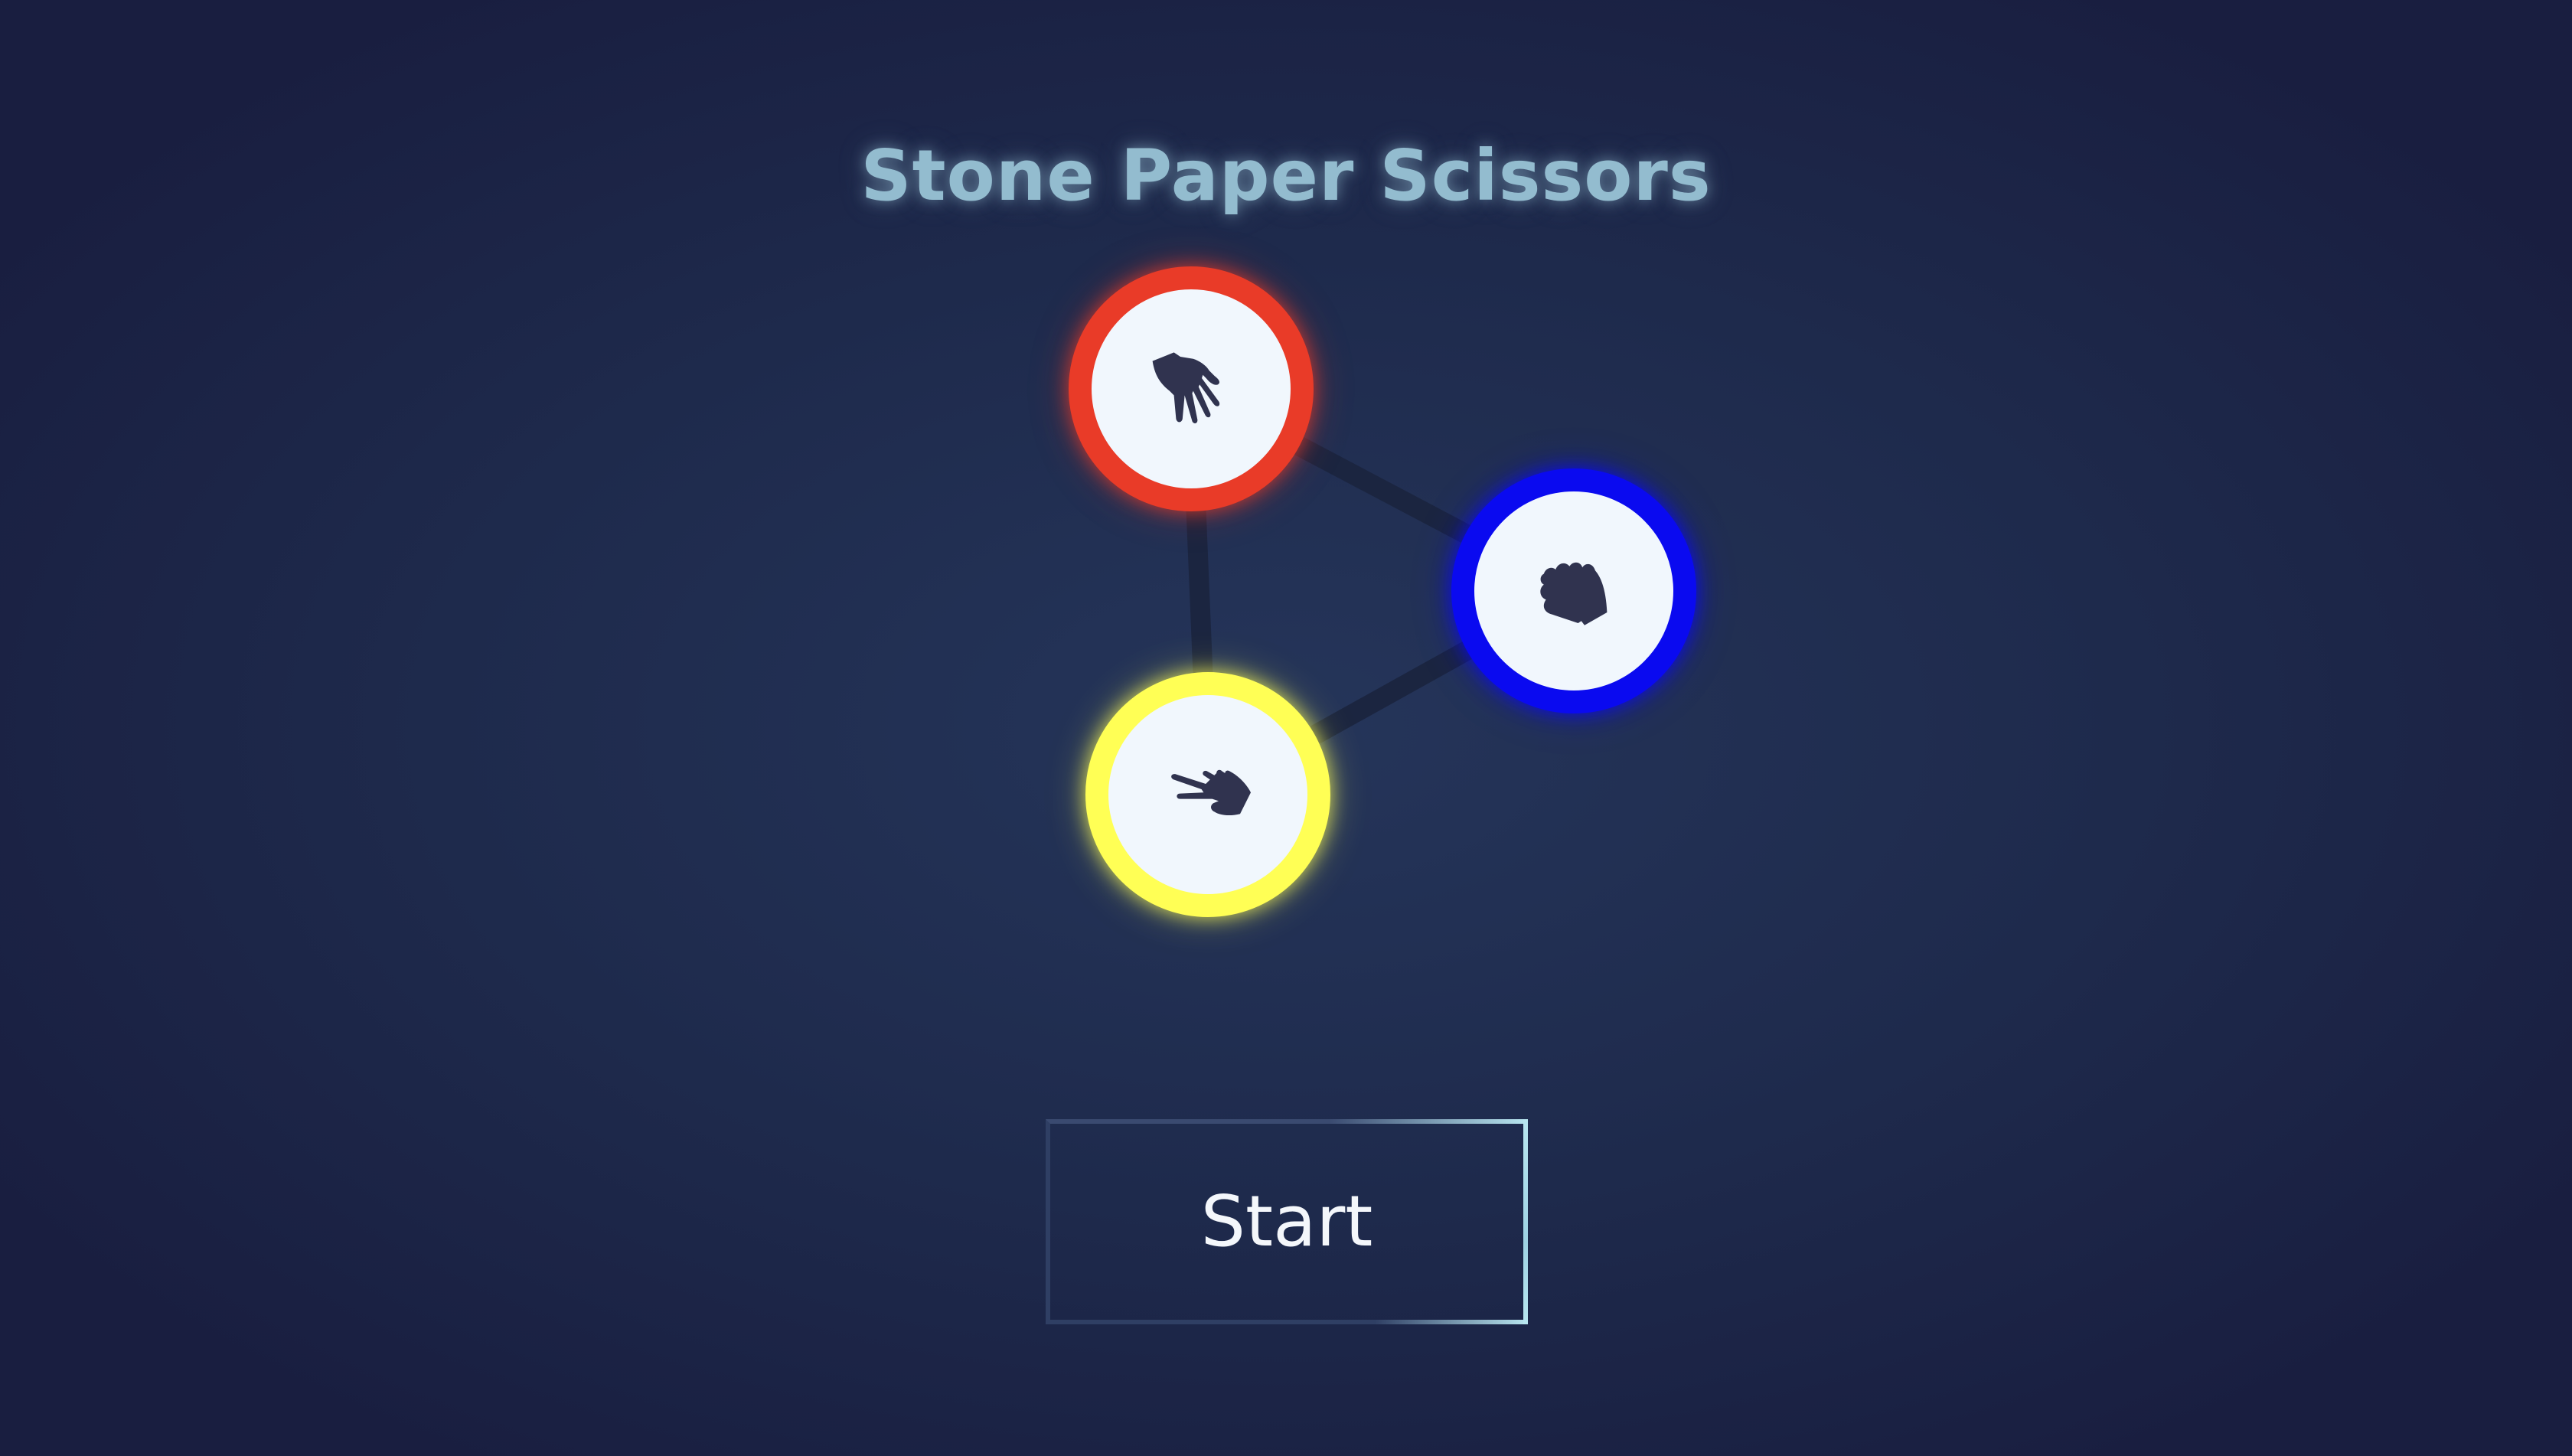  I want to click on scissors-hand-icon, so click(1211, 793).